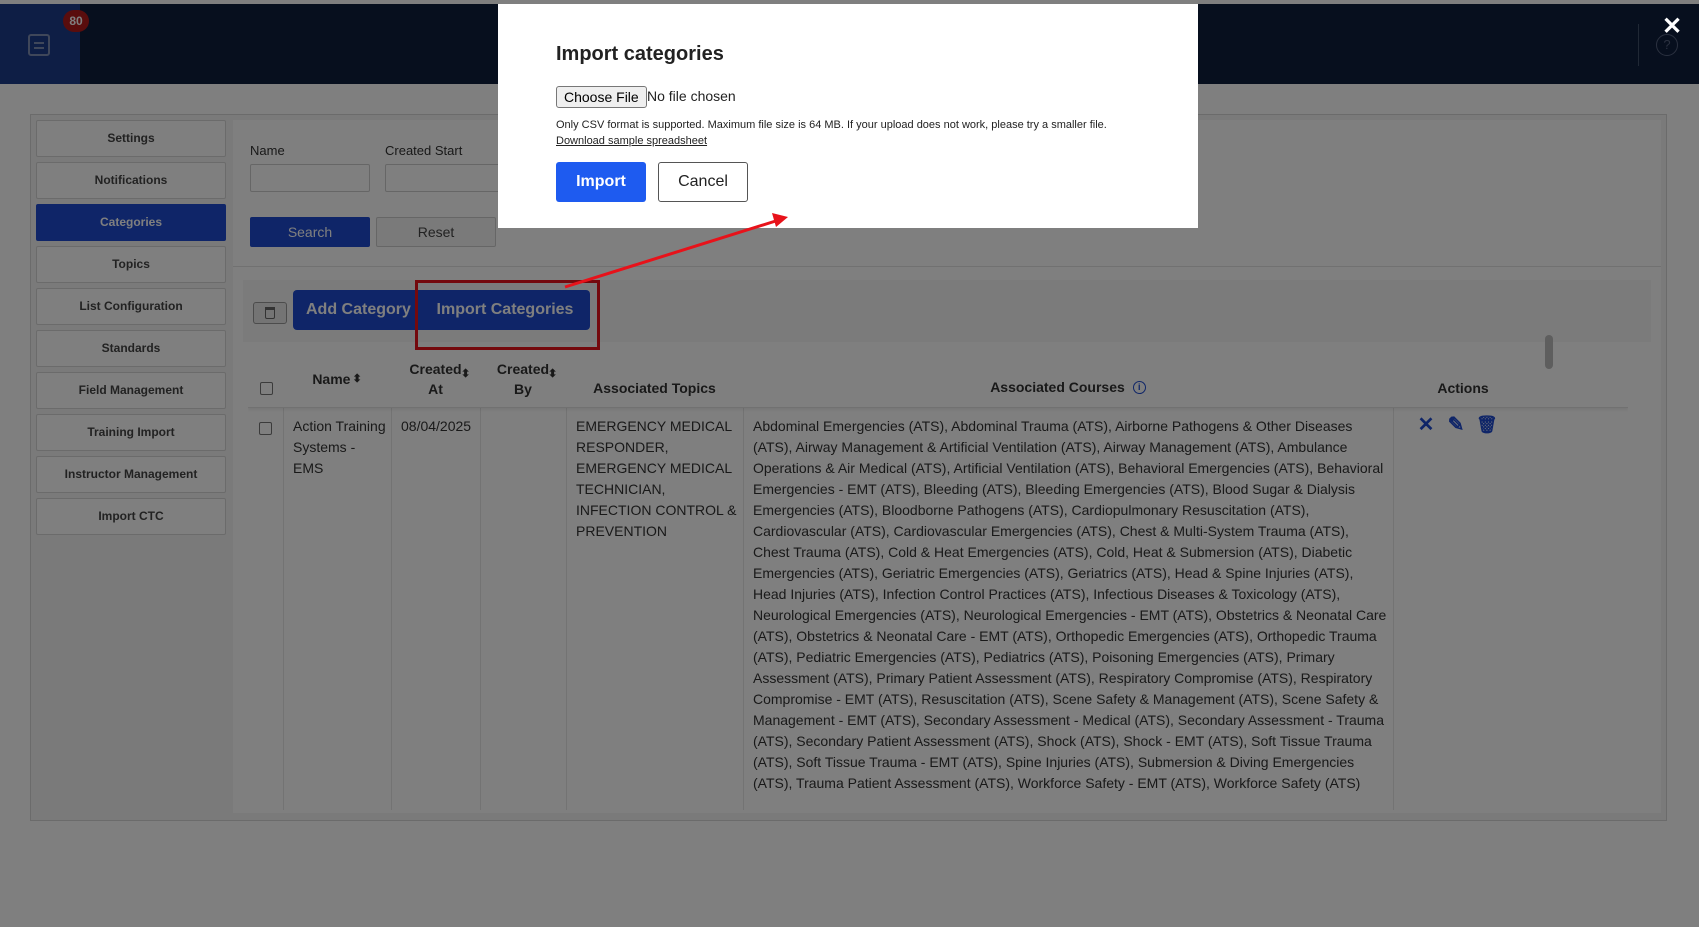 The image size is (1699, 927). I want to click on choose-file-button: Choose File, so click(601, 97).